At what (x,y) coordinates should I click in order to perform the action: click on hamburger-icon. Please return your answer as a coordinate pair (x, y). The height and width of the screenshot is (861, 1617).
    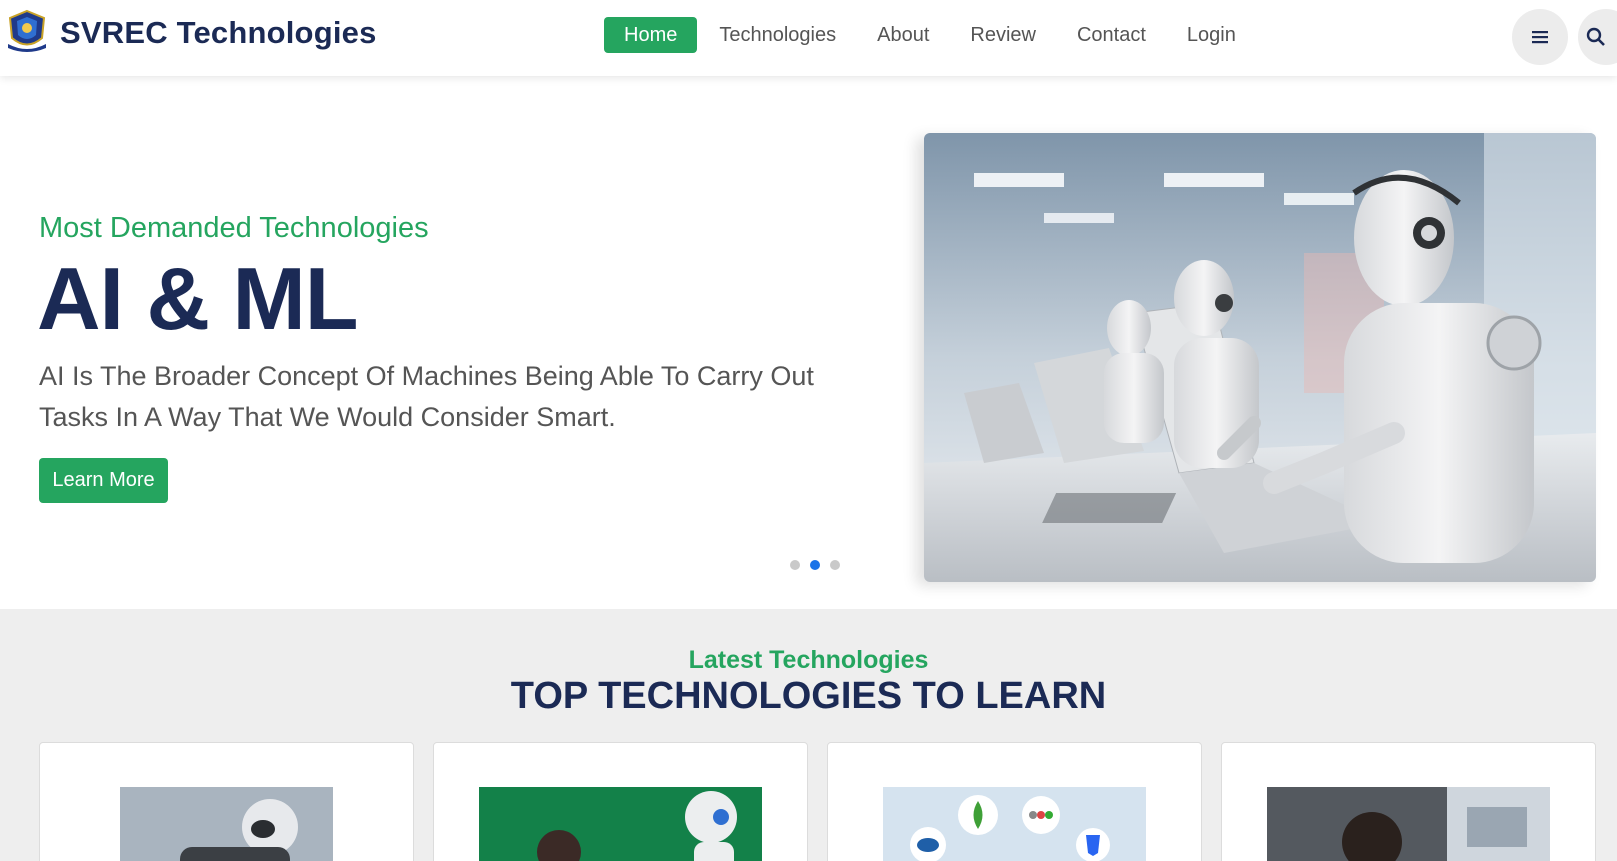
    Looking at the image, I should click on (1540, 37).